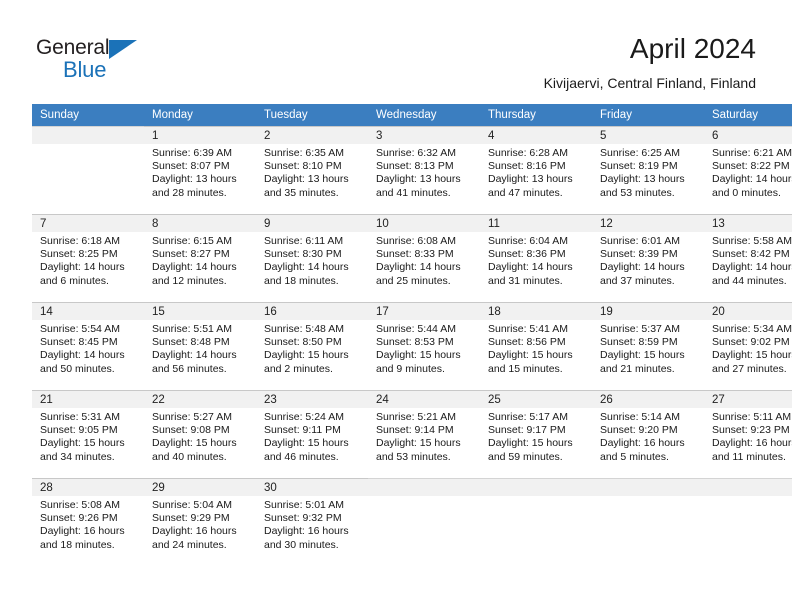 This screenshot has height=612, width=792. Describe the element at coordinates (189, 280) in the screenshot. I see `daylight-text-line2: and 12 minutes.` at that location.